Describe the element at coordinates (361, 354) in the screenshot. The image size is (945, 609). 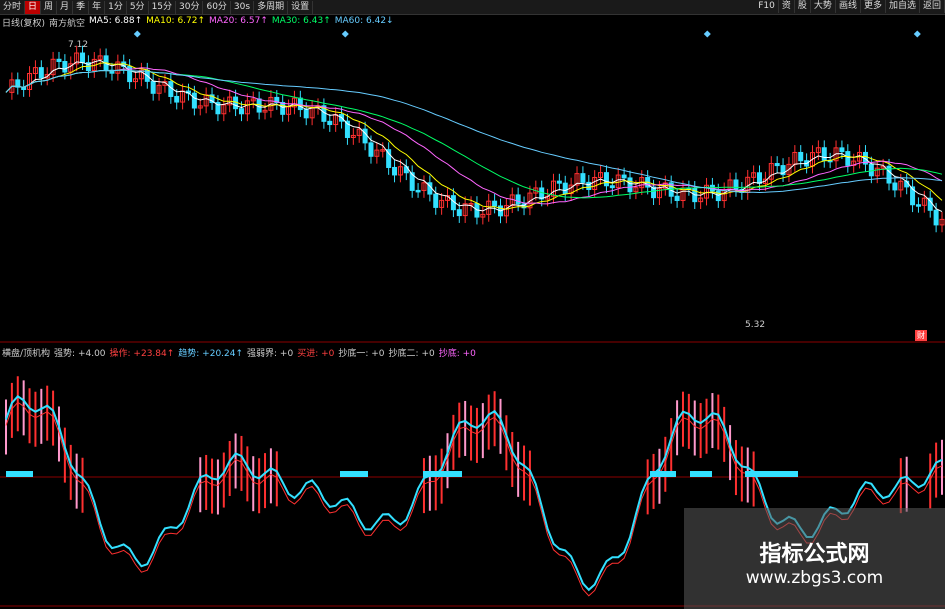
I see `indicator-value-6: 抄底一: +0` at that location.